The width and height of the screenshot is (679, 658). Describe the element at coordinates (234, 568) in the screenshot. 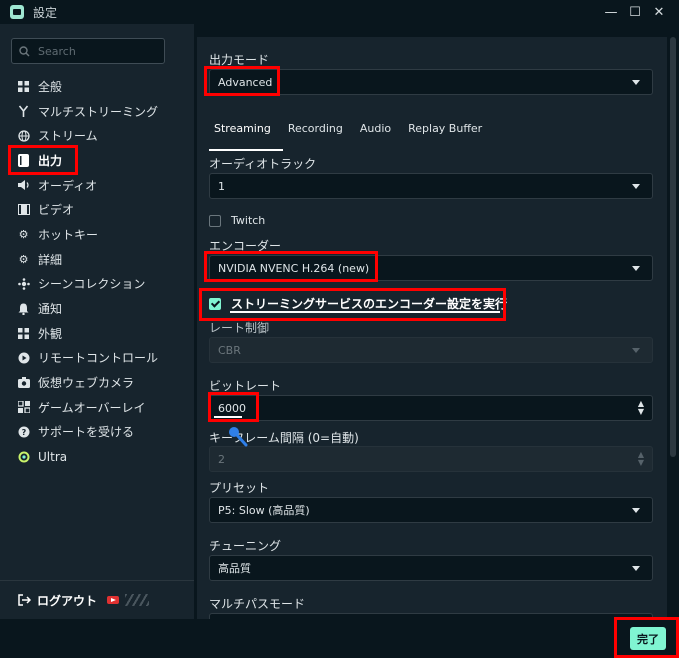

I see `tuning-value: 高品質` at that location.